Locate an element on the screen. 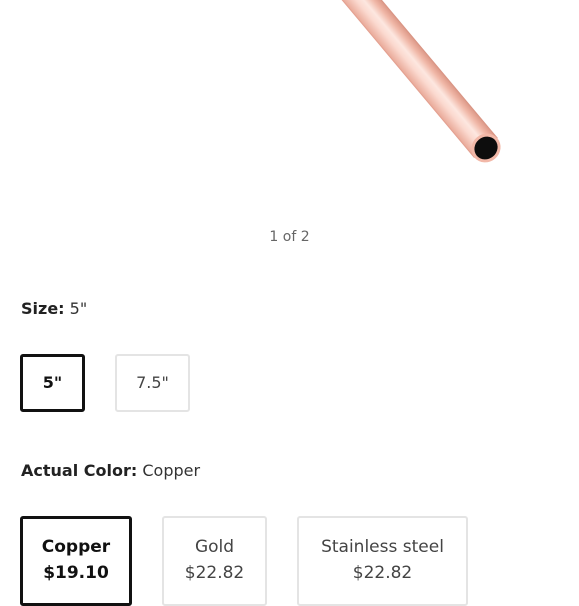 The image size is (579, 606). size-swatch-label: 5" is located at coordinates (52, 382).